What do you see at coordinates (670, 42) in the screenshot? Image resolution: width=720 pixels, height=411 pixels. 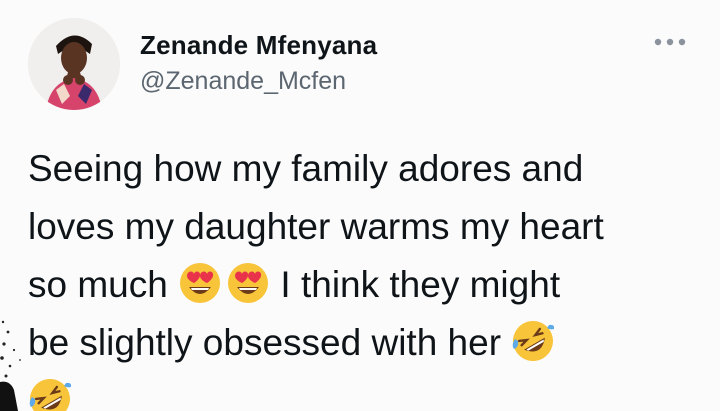 I see `more-horizontal-icon` at bounding box center [670, 42].